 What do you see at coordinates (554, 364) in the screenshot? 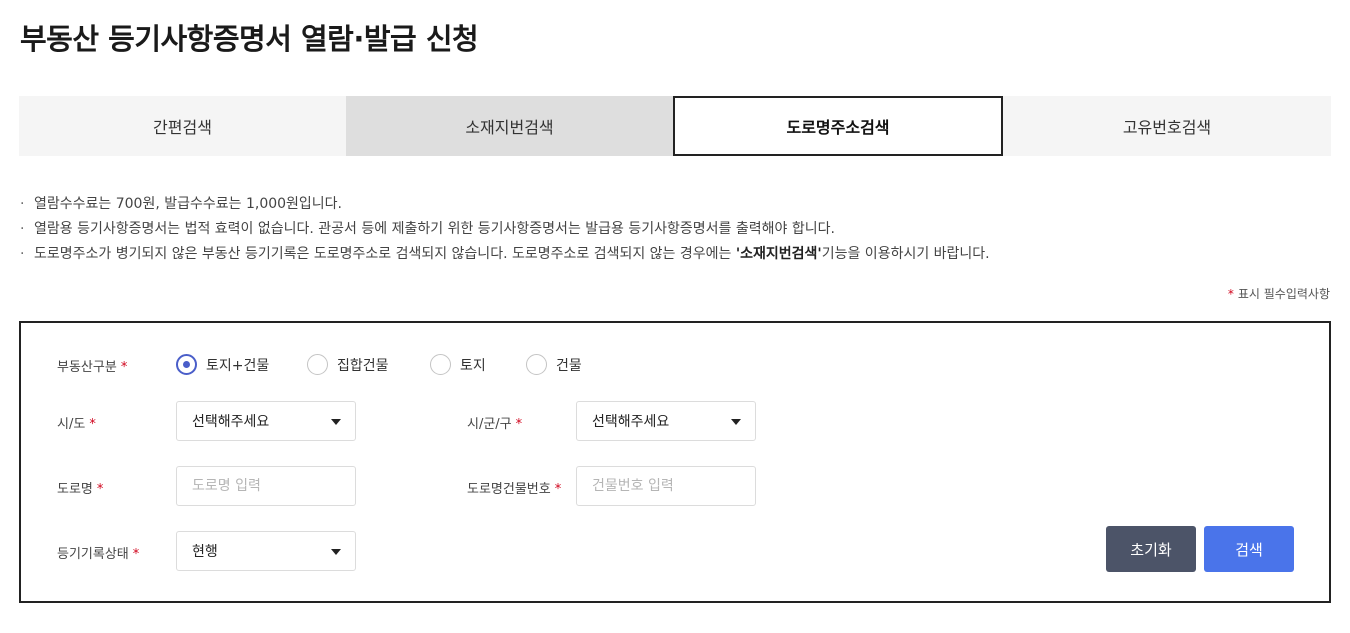
I see `radio-building: 건물` at bounding box center [554, 364].